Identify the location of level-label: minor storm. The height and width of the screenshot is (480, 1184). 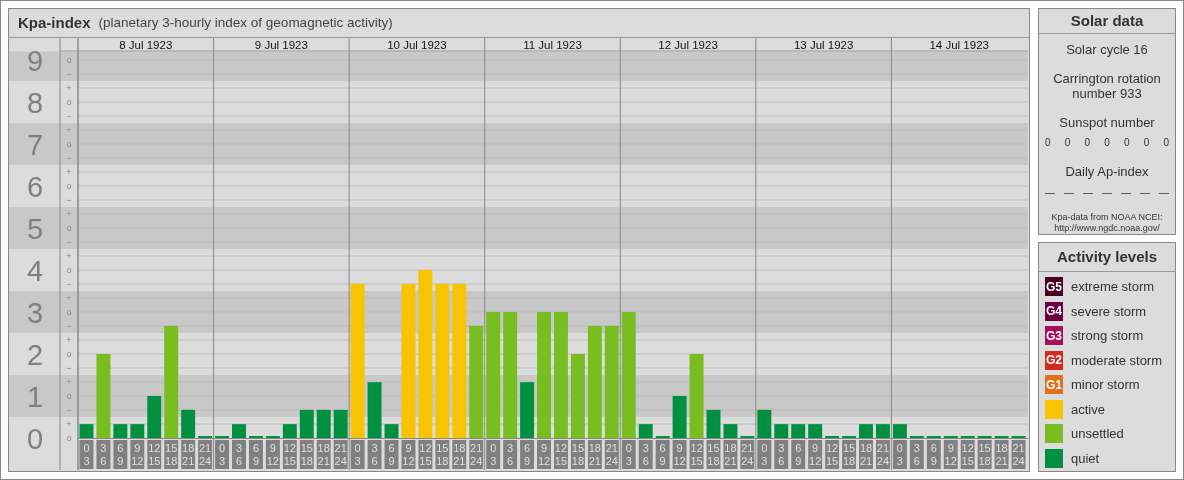
(1105, 385).